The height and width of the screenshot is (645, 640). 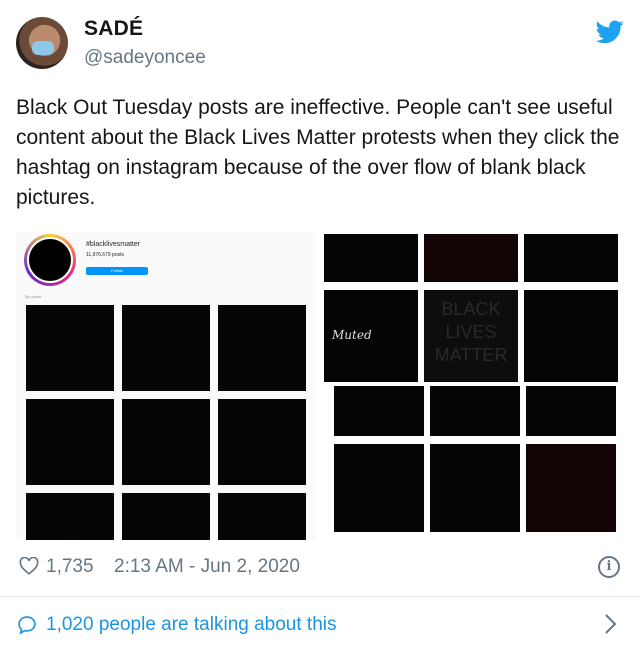 I want to click on black-square: Muted, so click(x=371, y=336).